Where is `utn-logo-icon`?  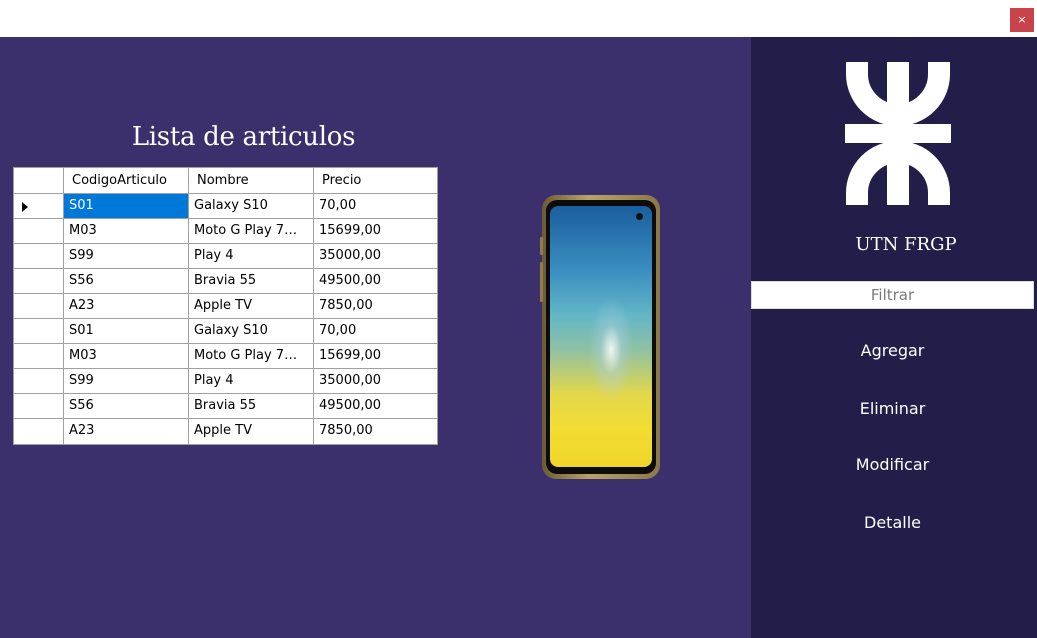
utn-logo-icon is located at coordinates (898, 133).